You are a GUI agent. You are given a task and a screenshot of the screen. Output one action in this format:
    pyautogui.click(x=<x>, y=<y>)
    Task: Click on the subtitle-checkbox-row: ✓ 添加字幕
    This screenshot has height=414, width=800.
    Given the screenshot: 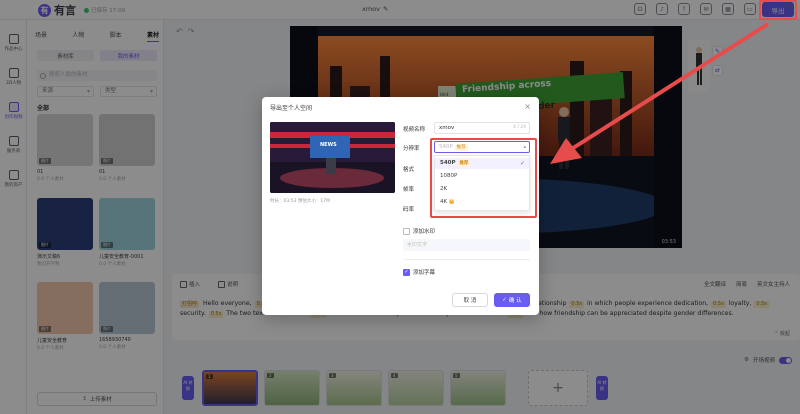 What is the action you would take?
    pyautogui.click(x=419, y=272)
    